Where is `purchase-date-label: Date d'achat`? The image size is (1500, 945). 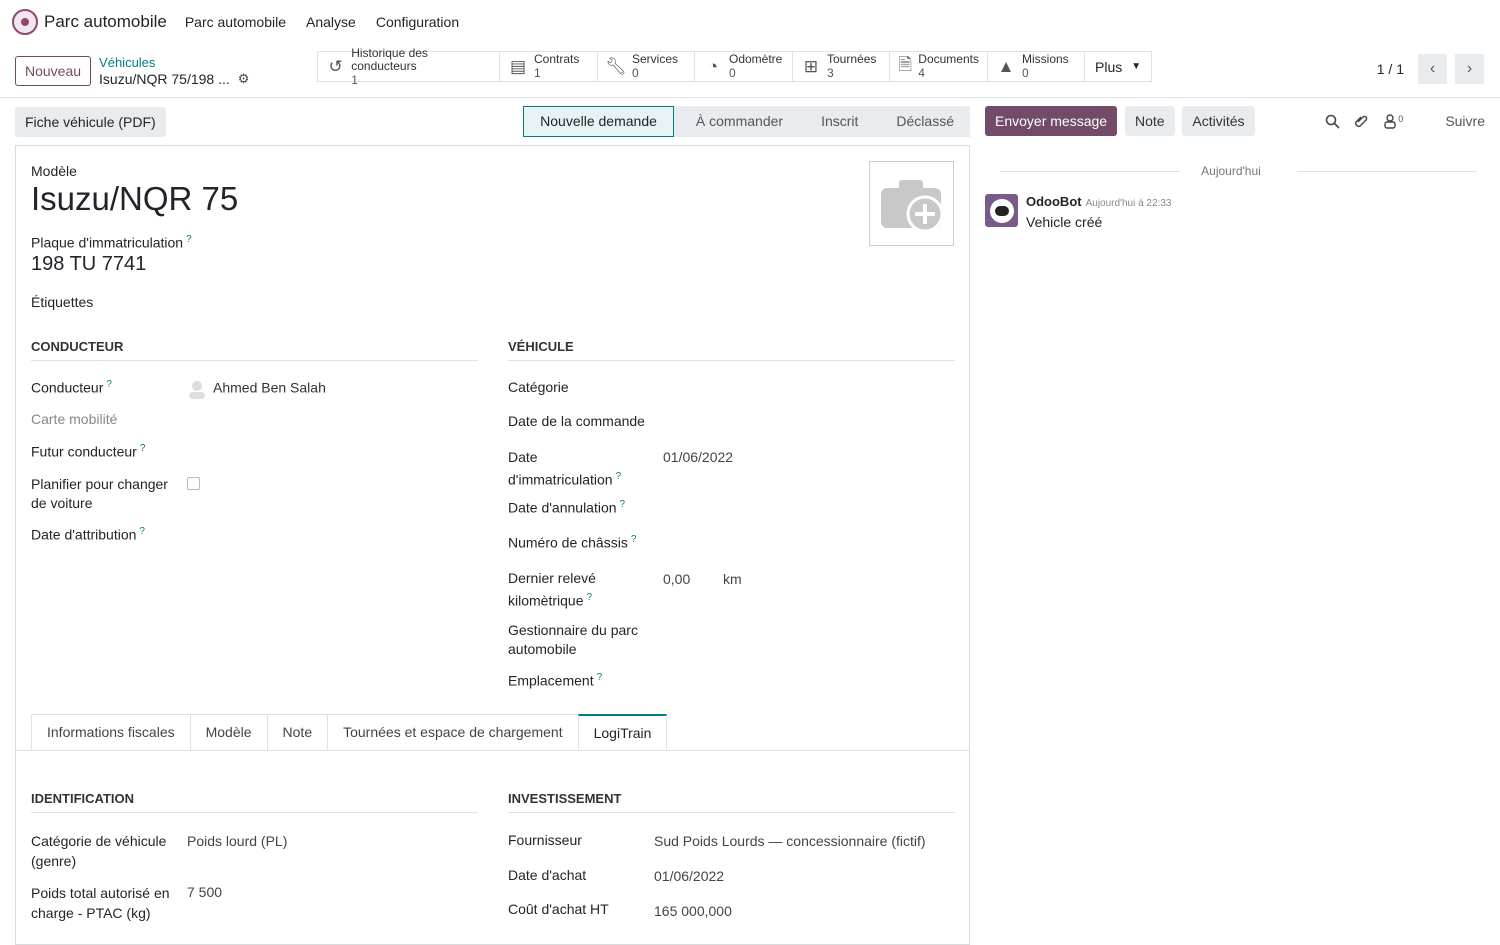 purchase-date-label: Date d'achat is located at coordinates (547, 875).